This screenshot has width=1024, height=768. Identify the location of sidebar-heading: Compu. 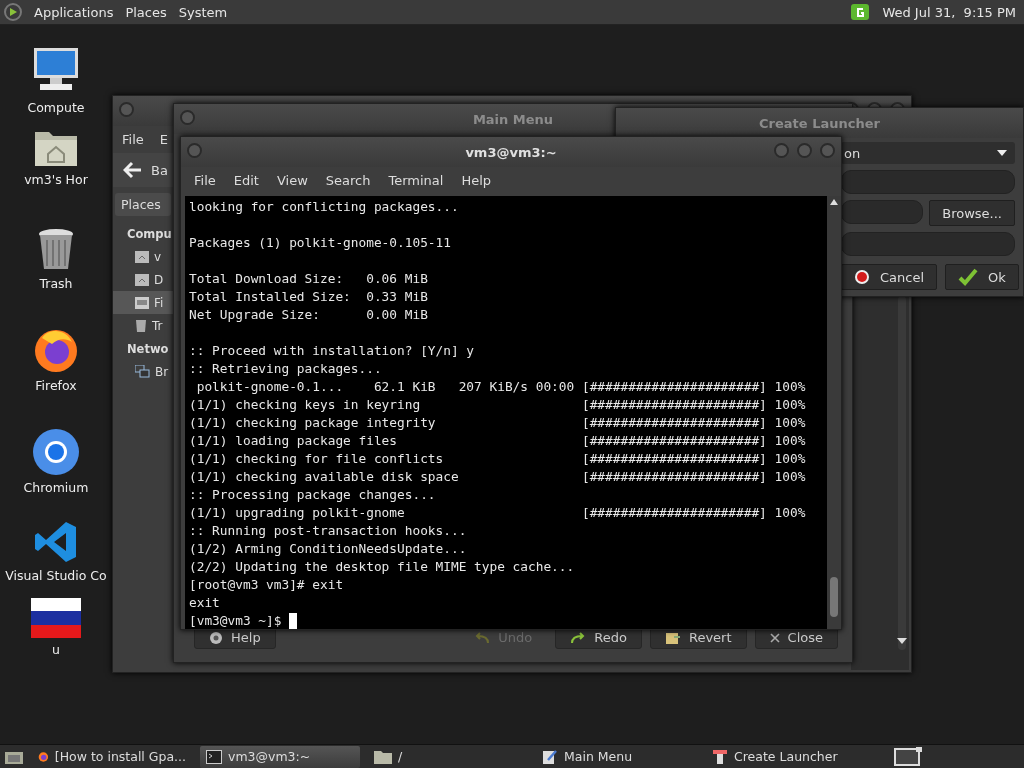
(143, 233).